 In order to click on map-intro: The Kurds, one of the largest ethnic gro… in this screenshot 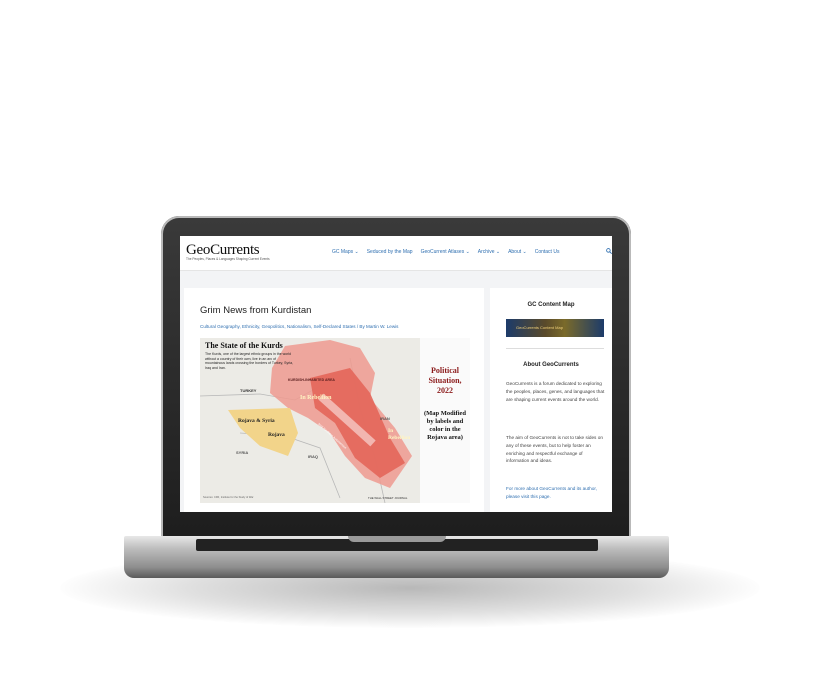, I will do `click(249, 361)`.